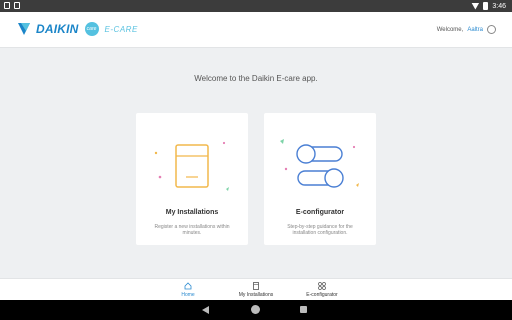 This screenshot has width=512, height=320. I want to click on bottom-nav: Home My Installations E-configurator, so click(256, 289).